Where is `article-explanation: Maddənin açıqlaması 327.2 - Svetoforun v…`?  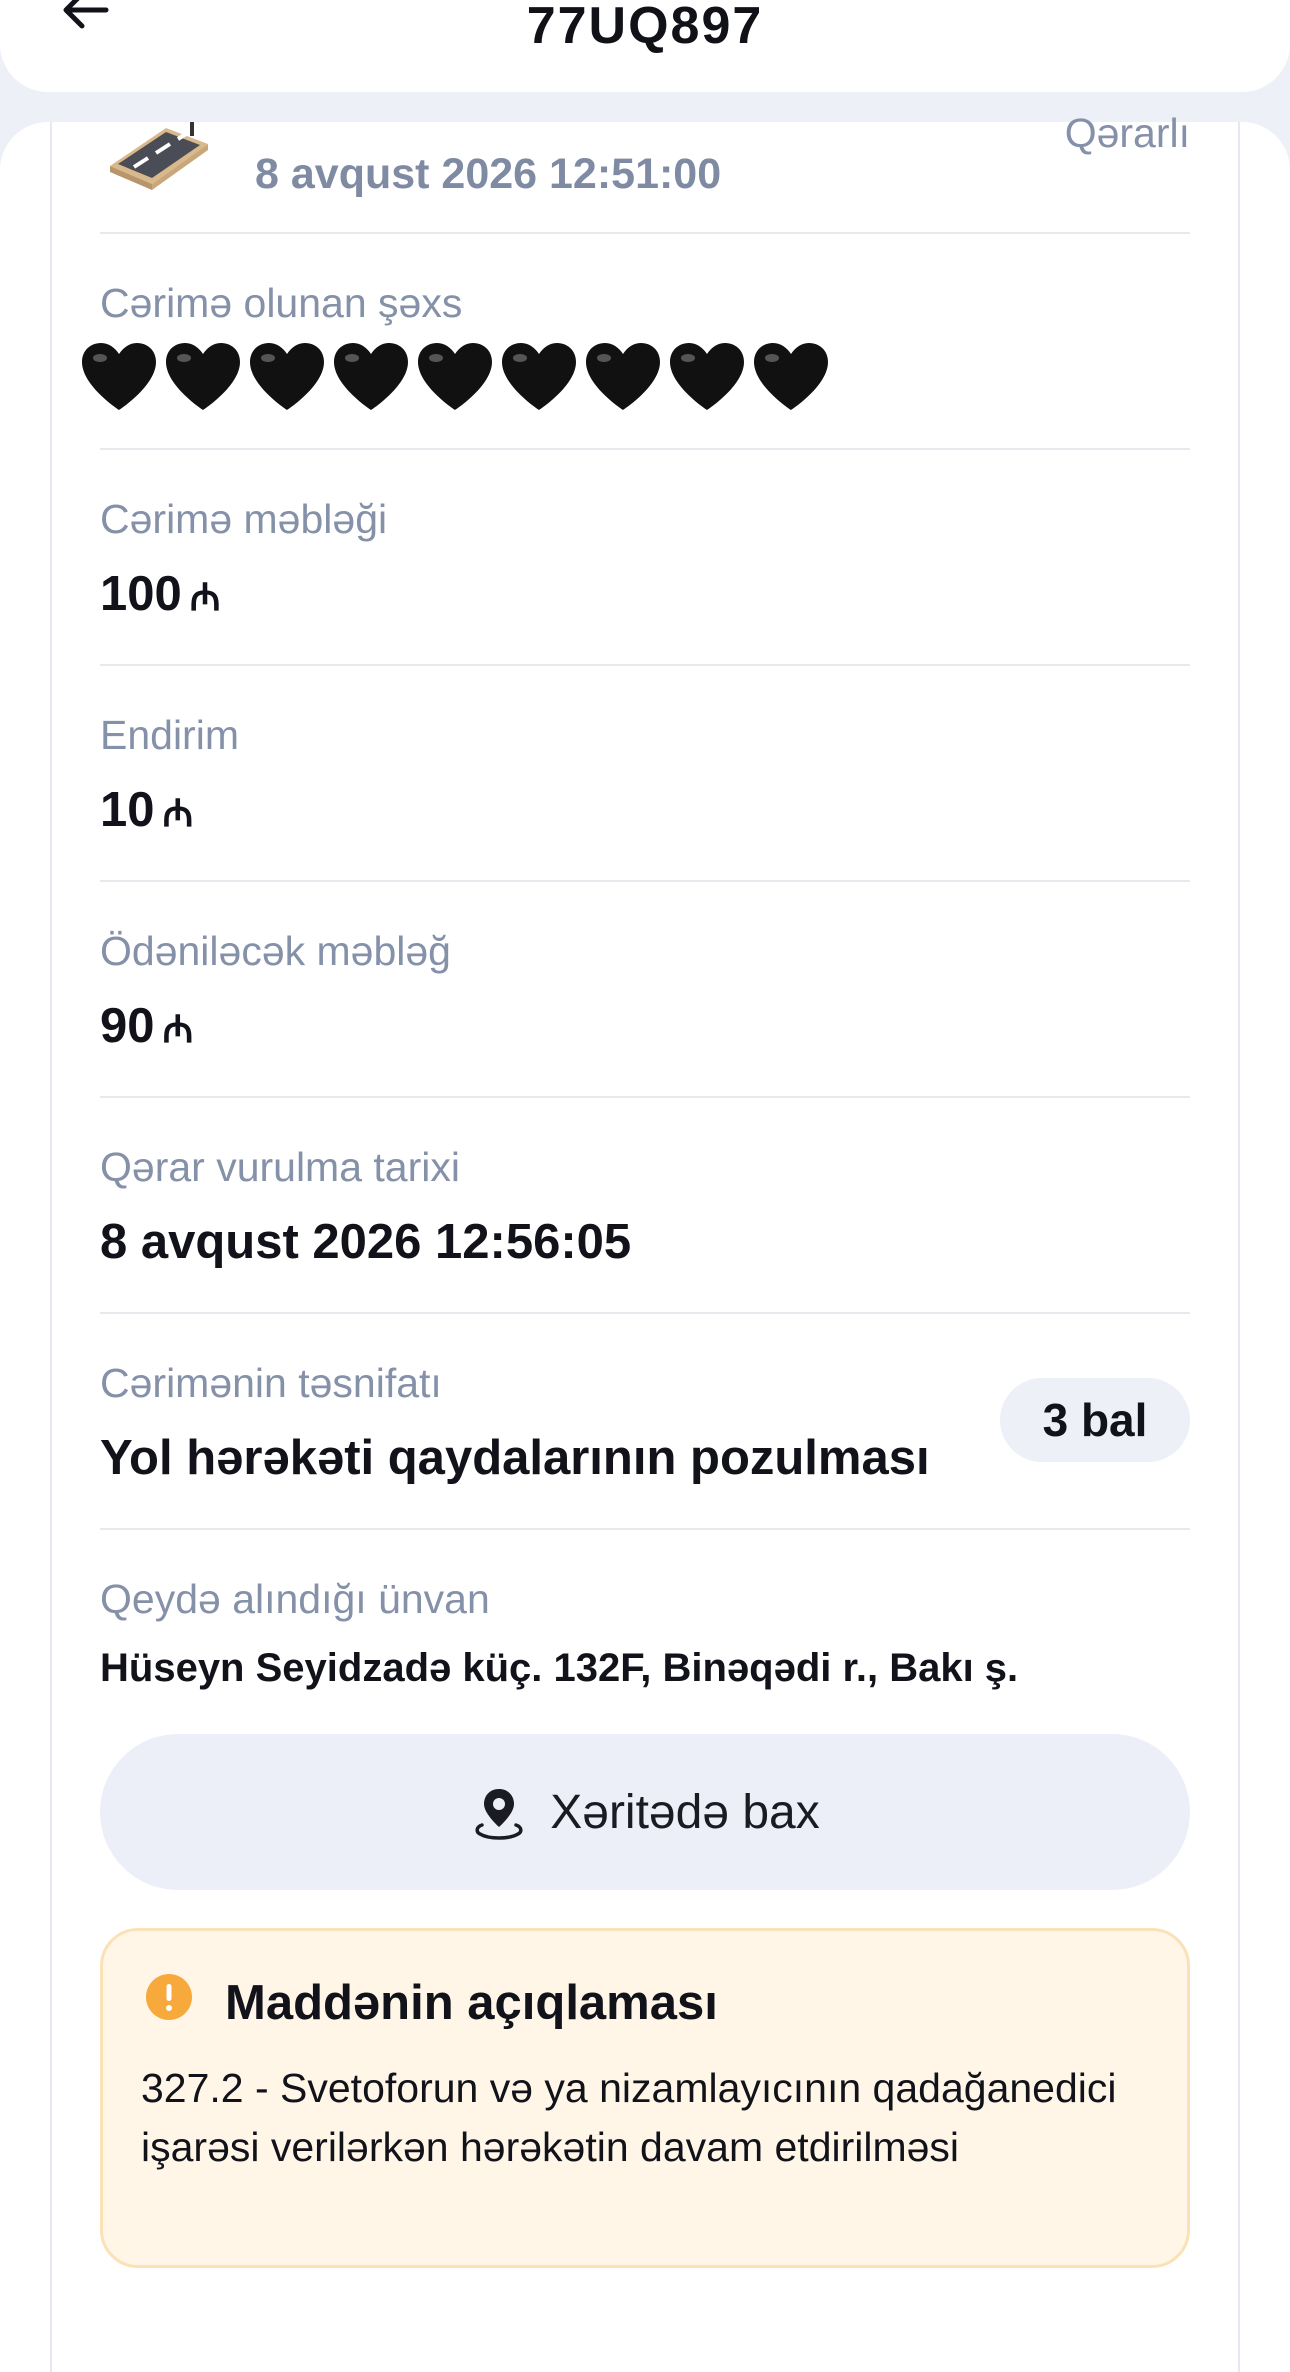
article-explanation: Maddənin açıqlaması 327.2 - Svetoforun v… is located at coordinates (645, 2098).